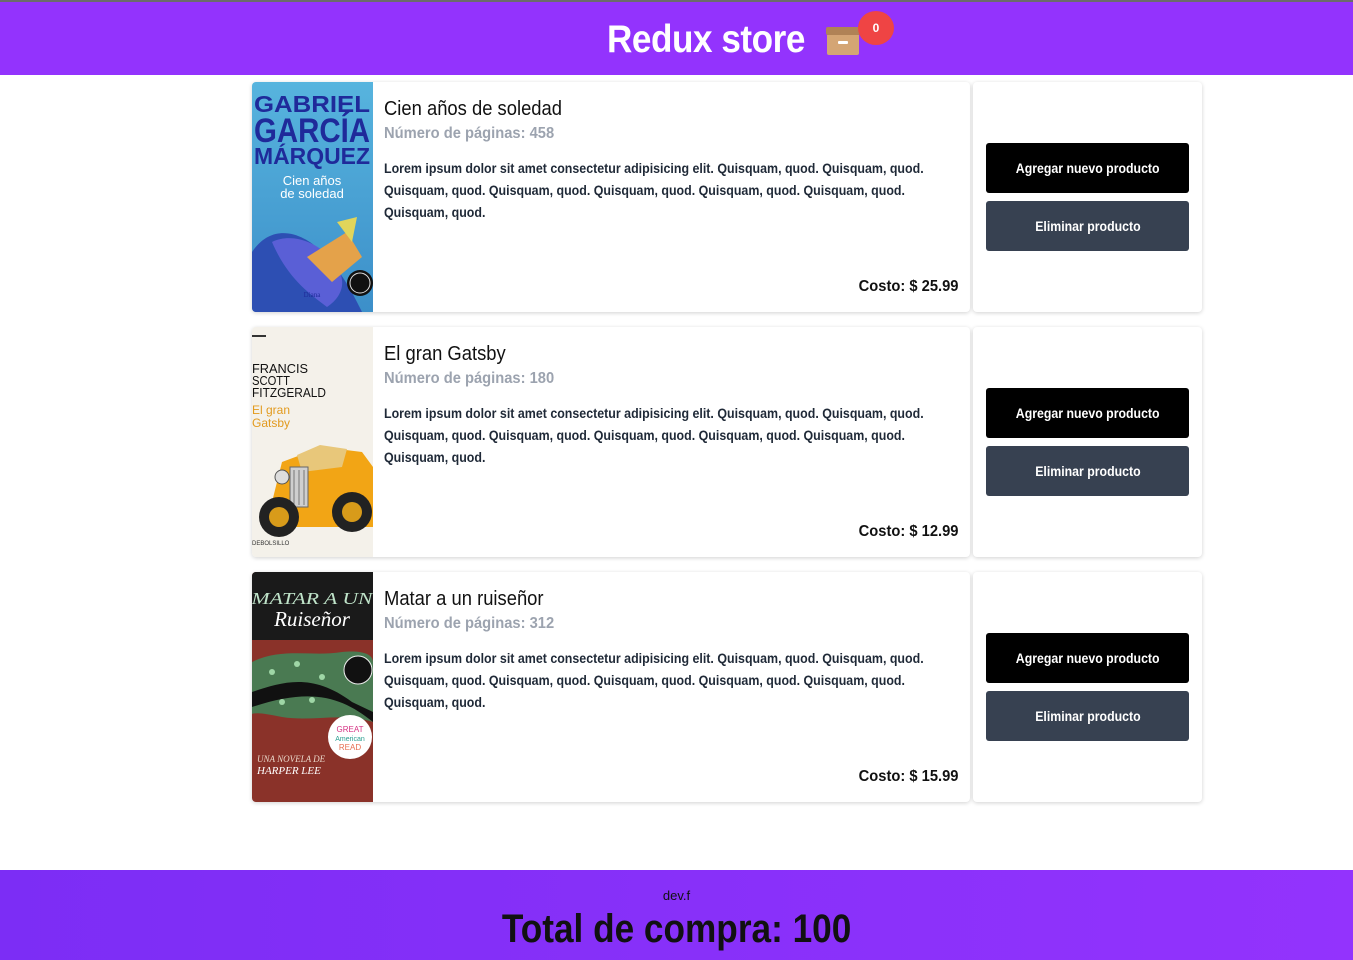 This screenshot has width=1353, height=960. What do you see at coordinates (908, 776) in the screenshot?
I see `book-cost: Costo: $ 15.99` at bounding box center [908, 776].